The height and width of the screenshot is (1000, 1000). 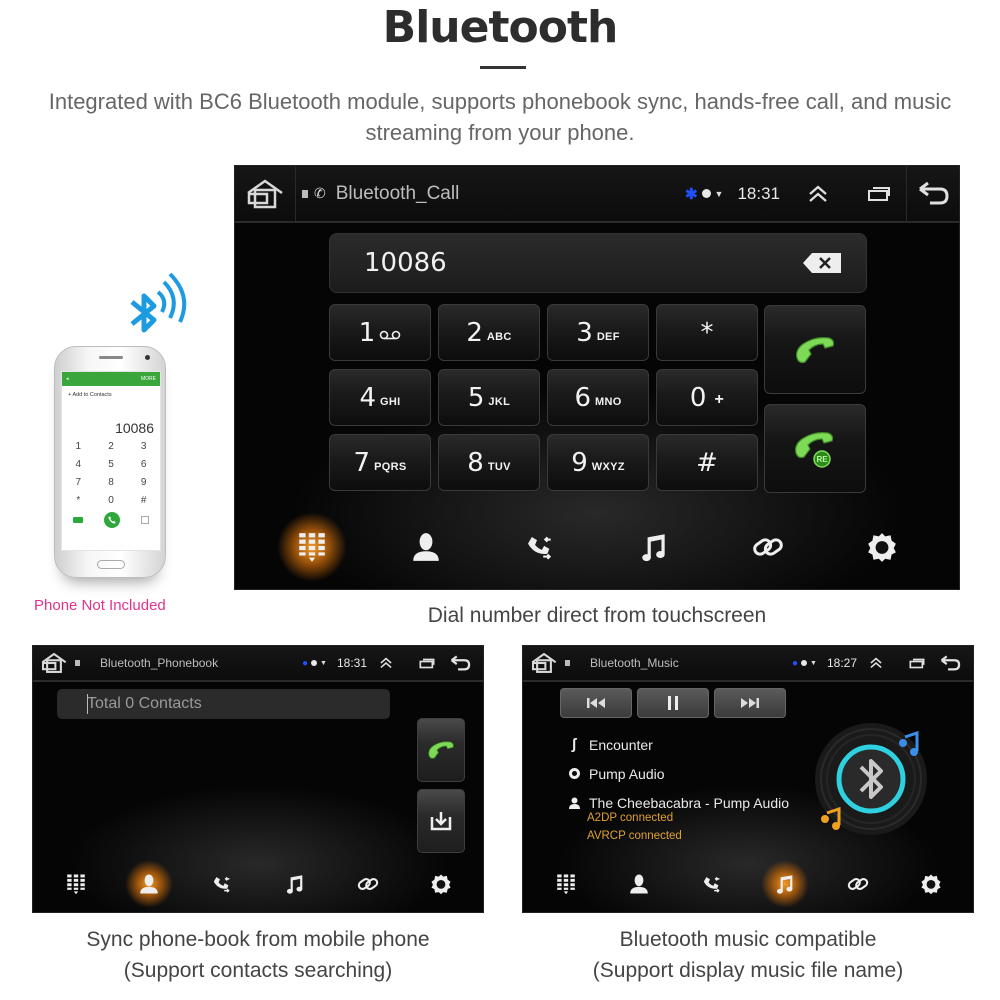 I want to click on bluetooth-icon: ✱, so click(x=691, y=194).